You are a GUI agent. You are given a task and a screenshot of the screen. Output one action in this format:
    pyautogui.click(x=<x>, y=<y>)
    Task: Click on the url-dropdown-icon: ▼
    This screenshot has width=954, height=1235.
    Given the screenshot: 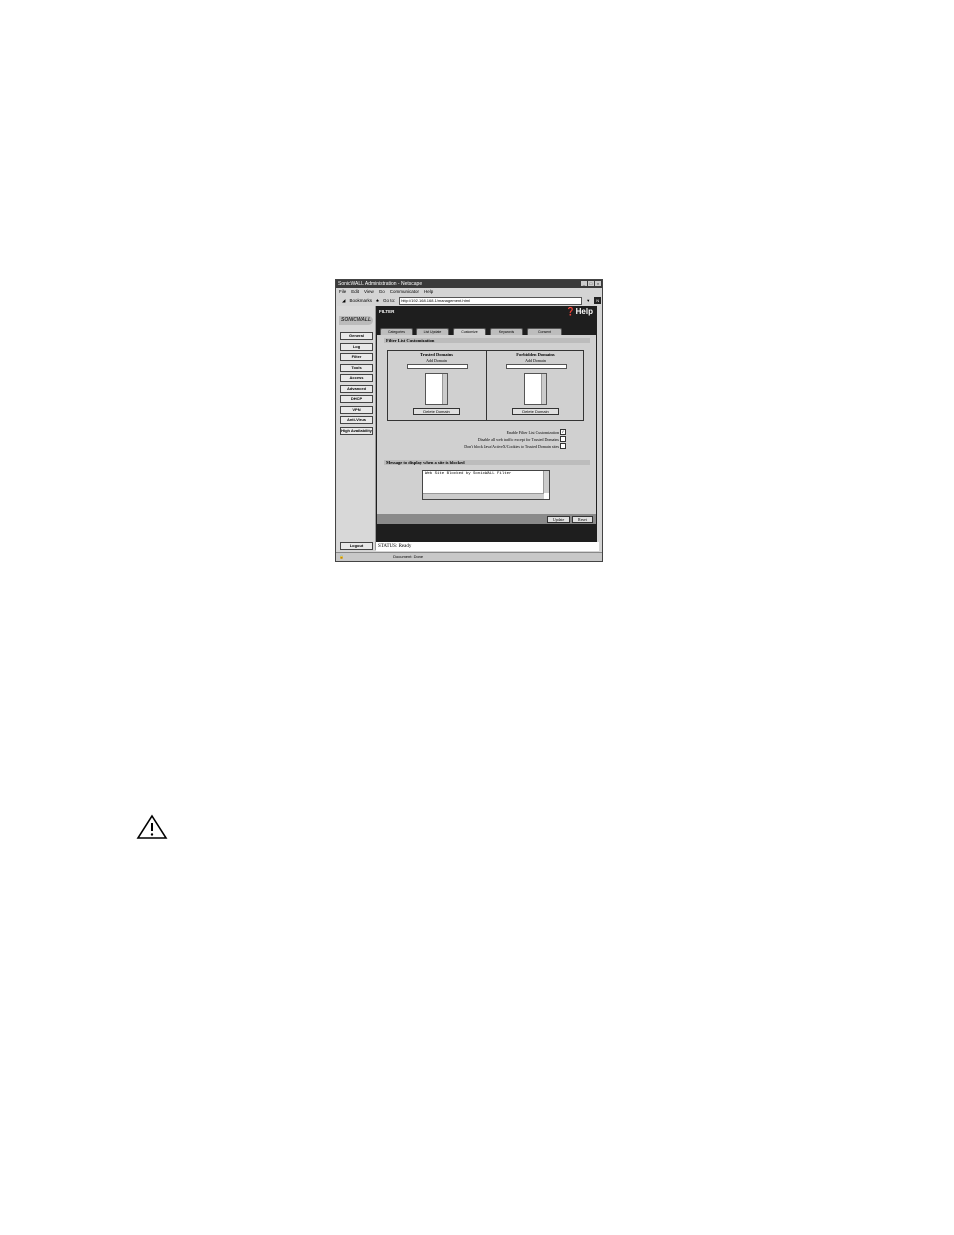 What is the action you would take?
    pyautogui.click(x=588, y=300)
    